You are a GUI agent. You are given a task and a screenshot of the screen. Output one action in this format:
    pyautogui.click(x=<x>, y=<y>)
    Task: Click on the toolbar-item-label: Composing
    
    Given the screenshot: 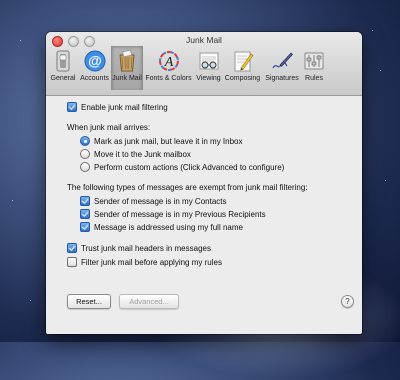 What is the action you would take?
    pyautogui.click(x=242, y=78)
    